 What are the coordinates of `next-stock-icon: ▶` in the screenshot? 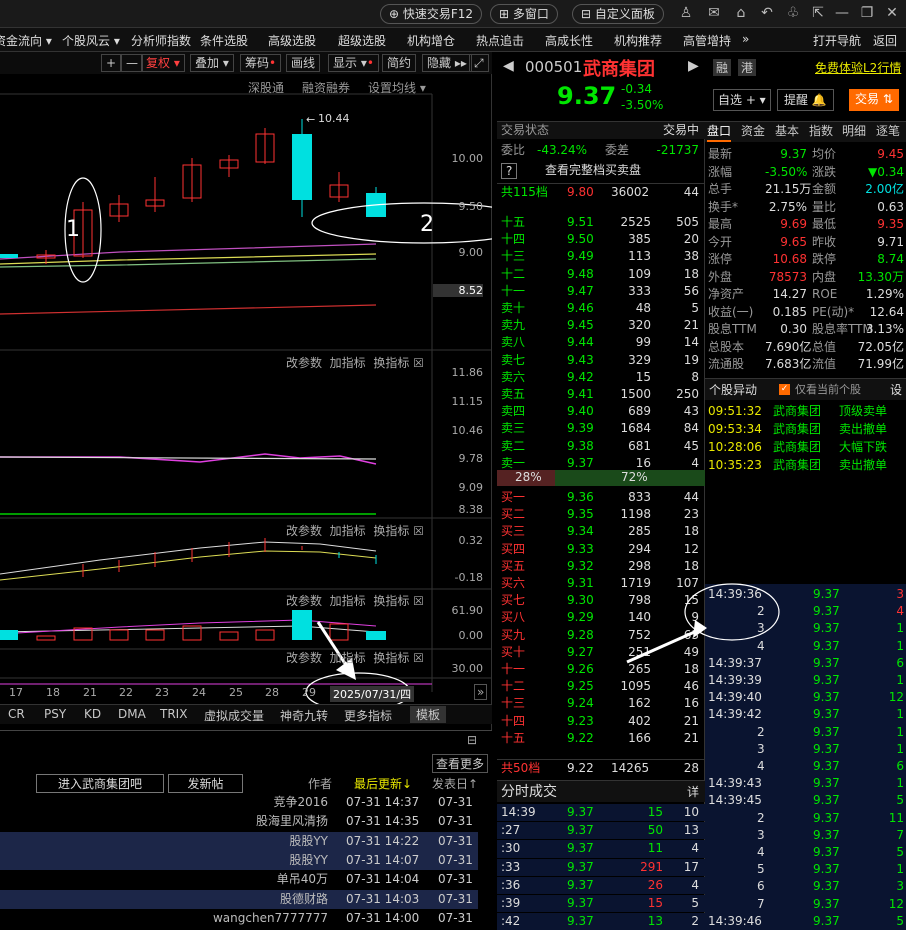 It's located at (693, 66).